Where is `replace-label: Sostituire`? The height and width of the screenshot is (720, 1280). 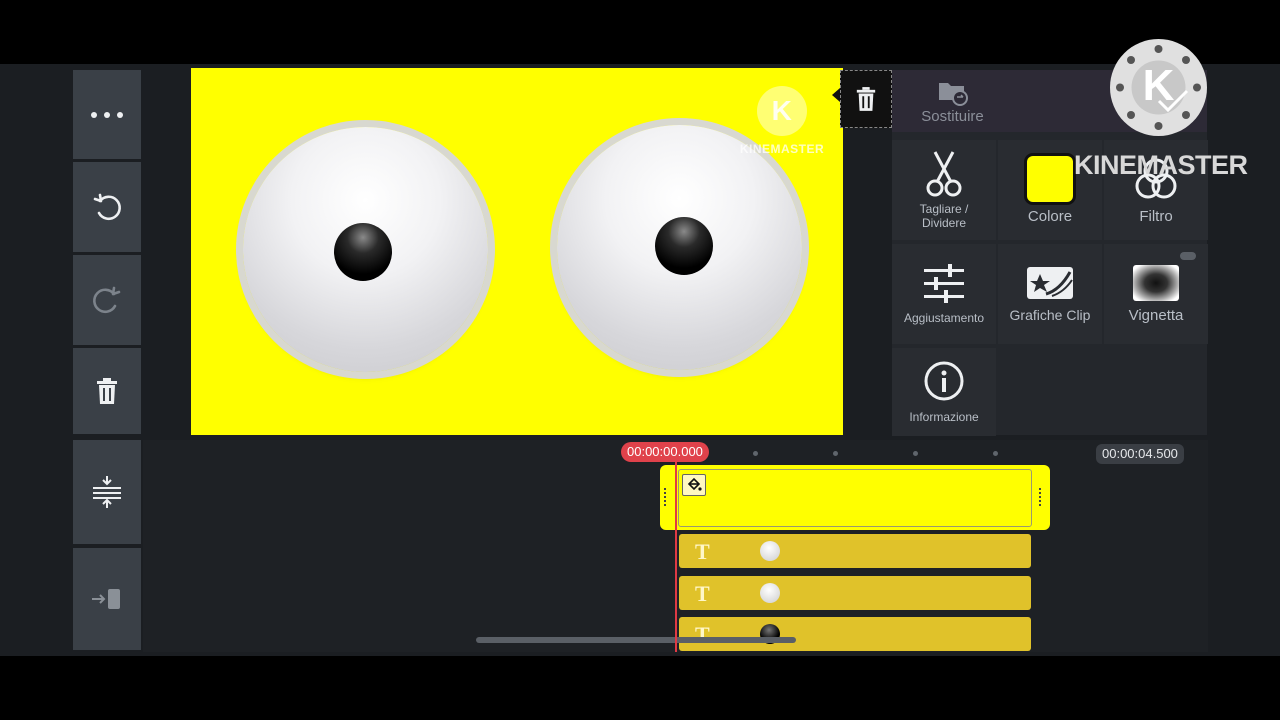 replace-label: Sostituire is located at coordinates (952, 116).